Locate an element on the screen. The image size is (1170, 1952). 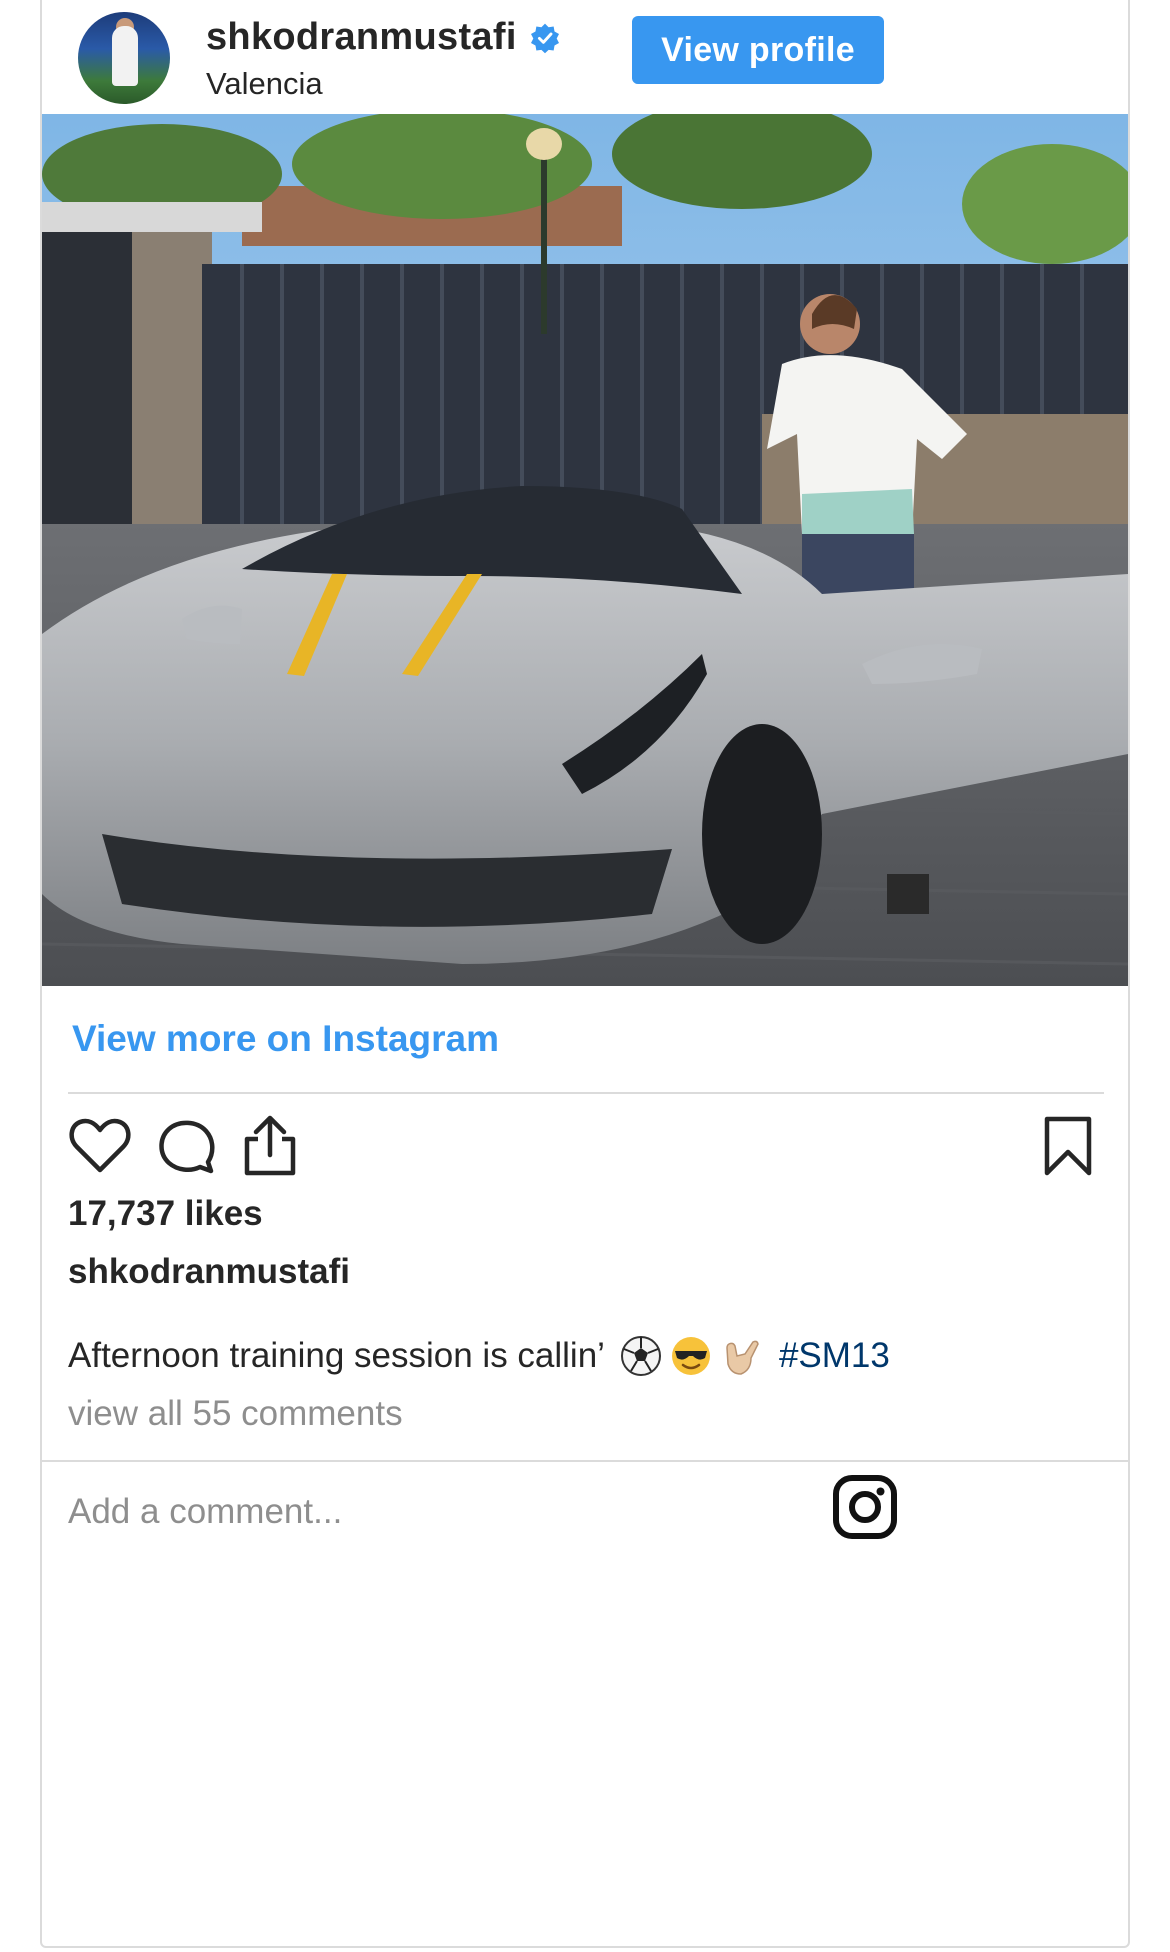
add-comment-input is located at coordinates (438, 1512).